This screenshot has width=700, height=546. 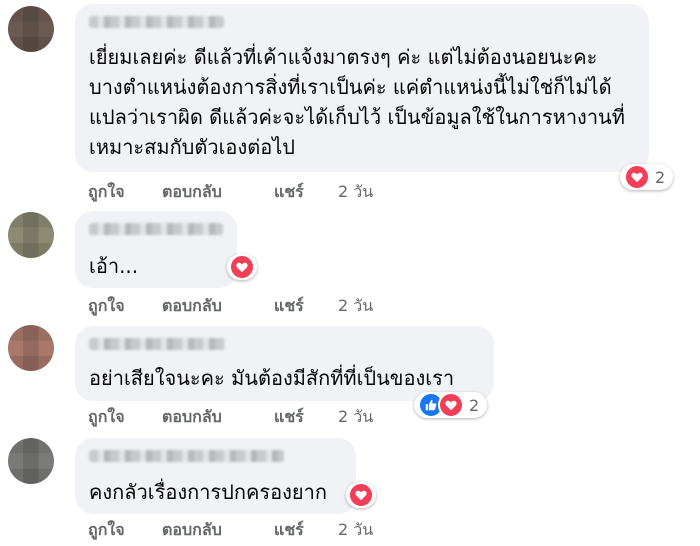 What do you see at coordinates (215, 476) in the screenshot?
I see `comment-bubble: คงกลัวเรื่องการปกครองยาก` at bounding box center [215, 476].